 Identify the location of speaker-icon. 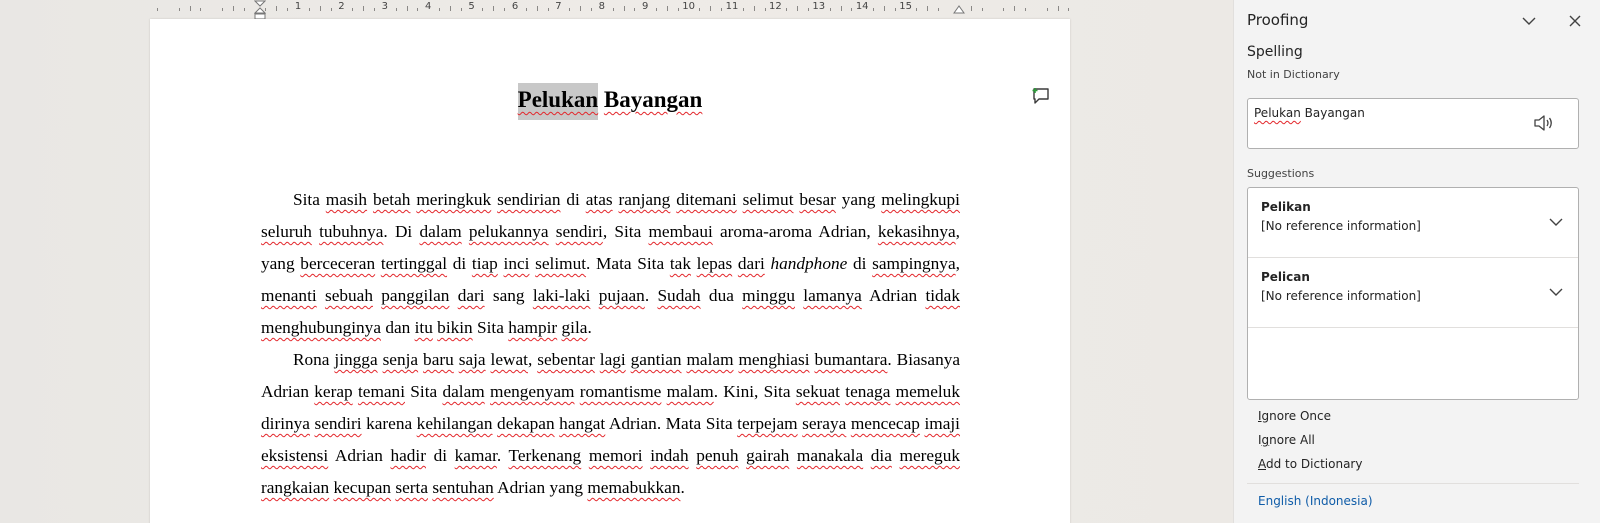
(1544, 123).